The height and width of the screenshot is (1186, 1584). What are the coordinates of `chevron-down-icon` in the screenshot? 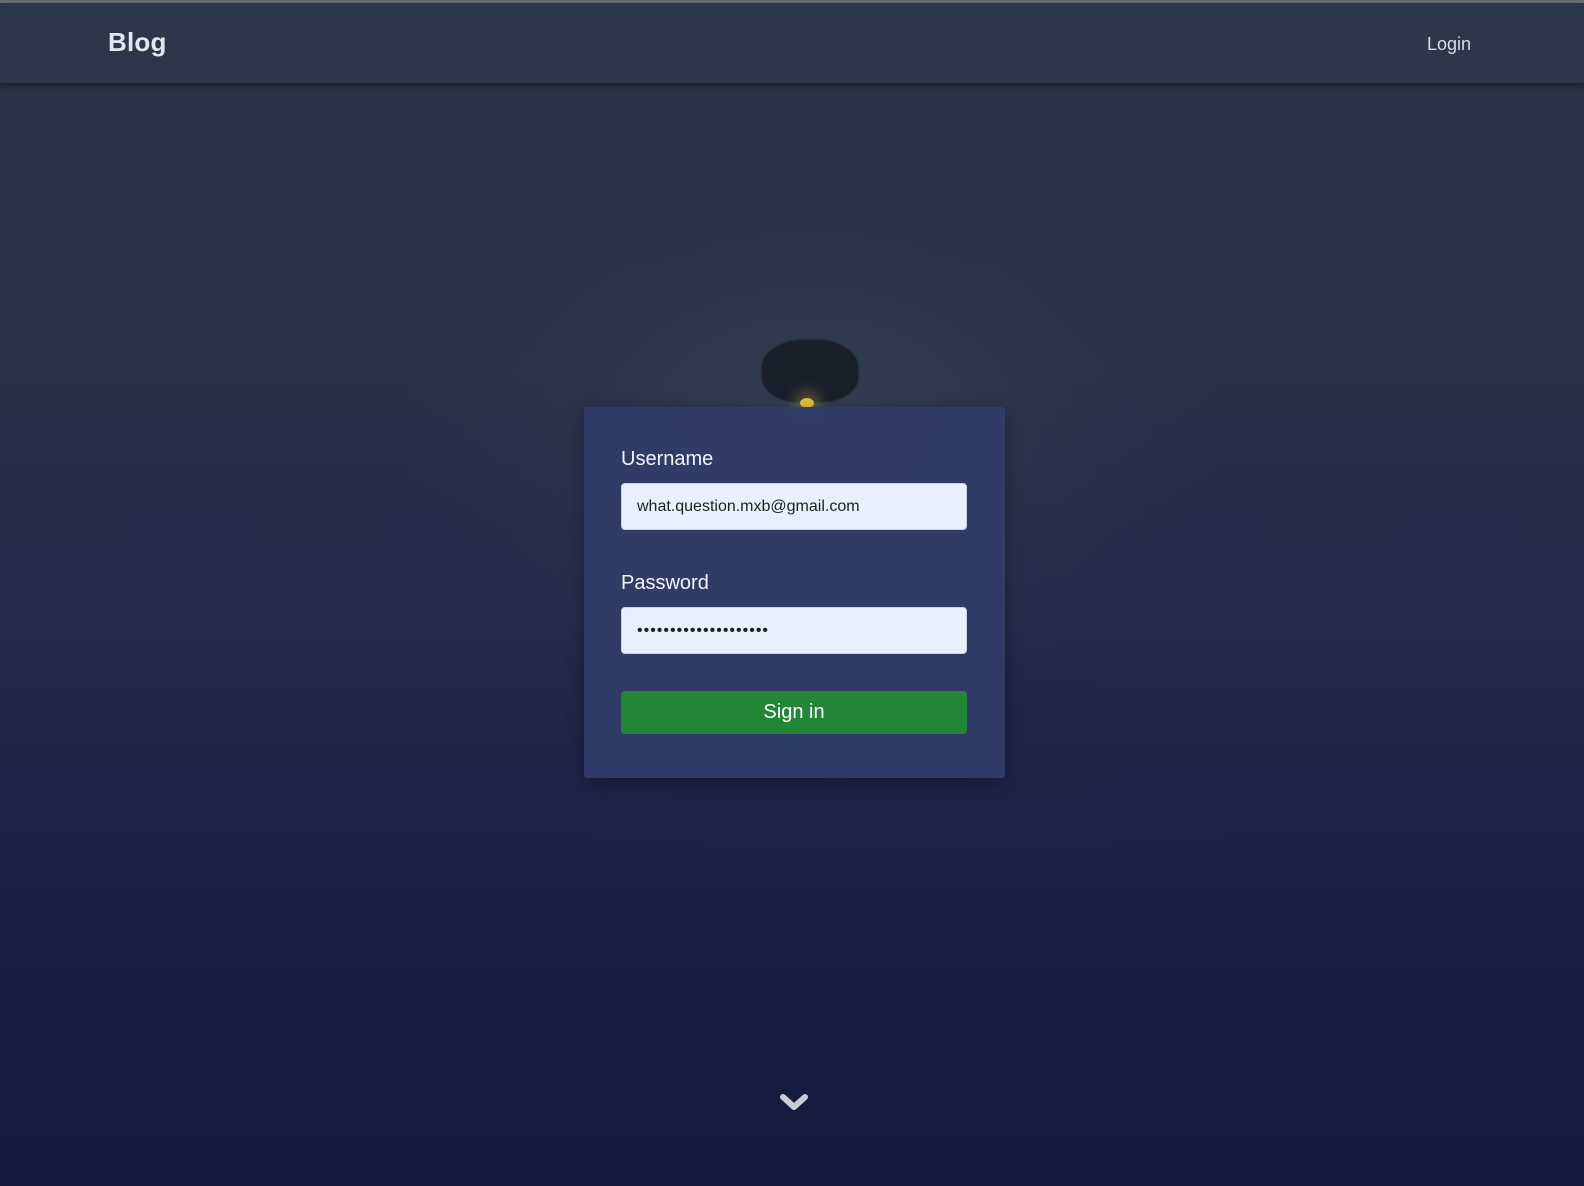 It's located at (794, 1102).